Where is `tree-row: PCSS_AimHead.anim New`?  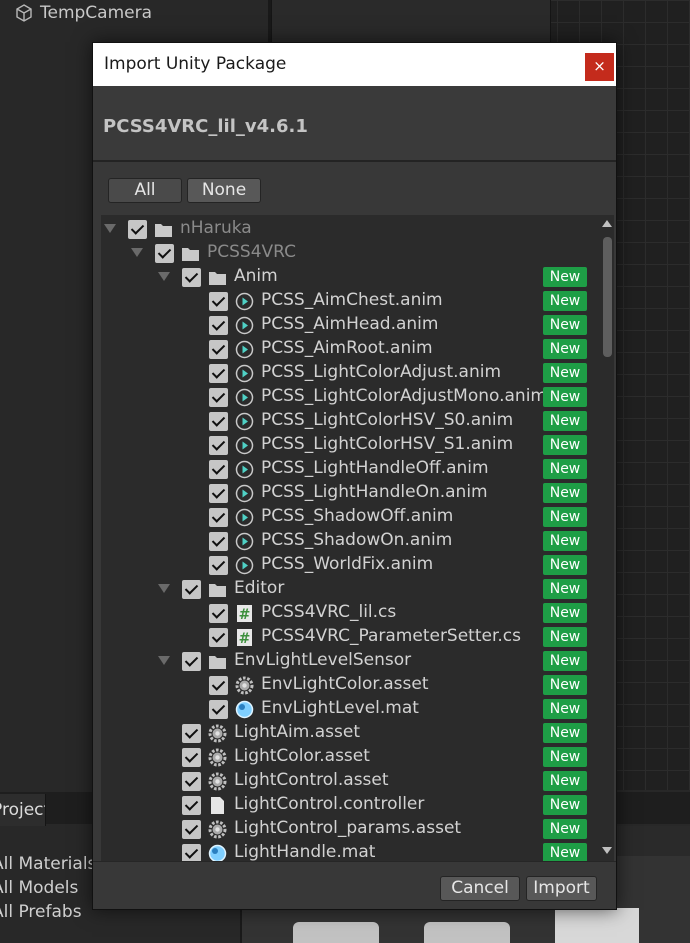
tree-row: PCSS_AimHead.anim New is located at coordinates (351, 325).